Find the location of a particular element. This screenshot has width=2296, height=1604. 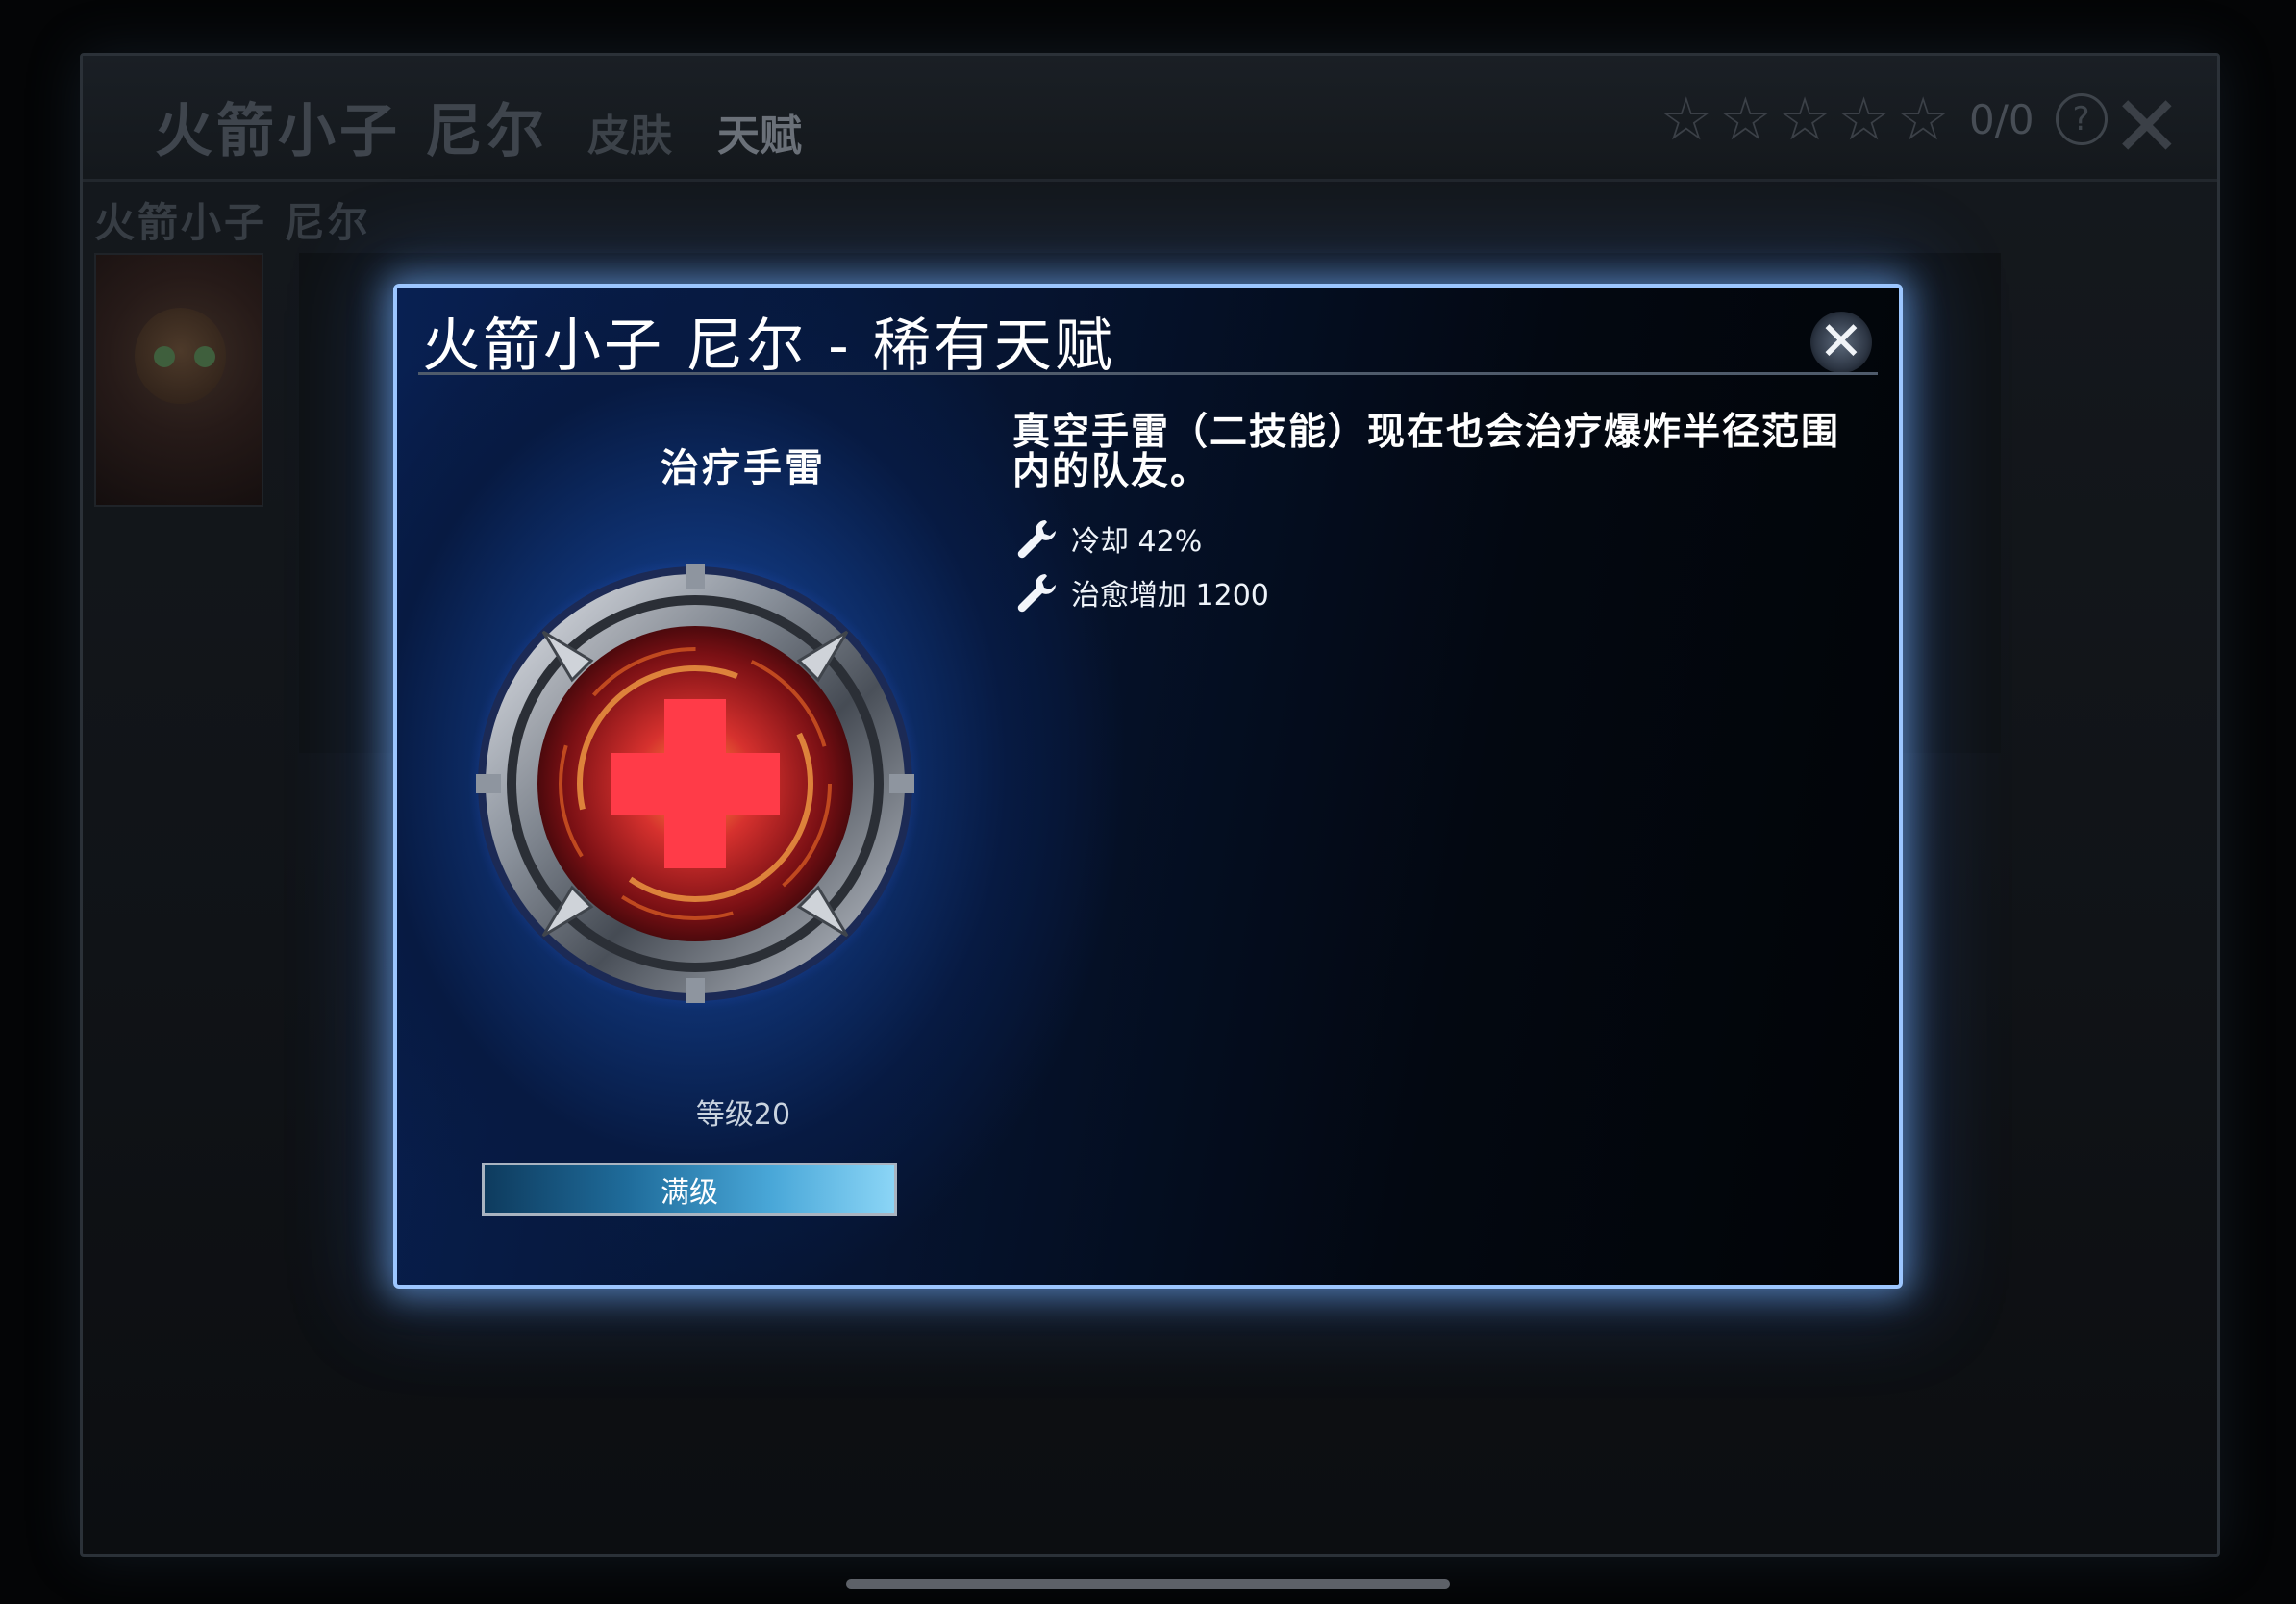

progress-label: 满级 is located at coordinates (689, 1192).